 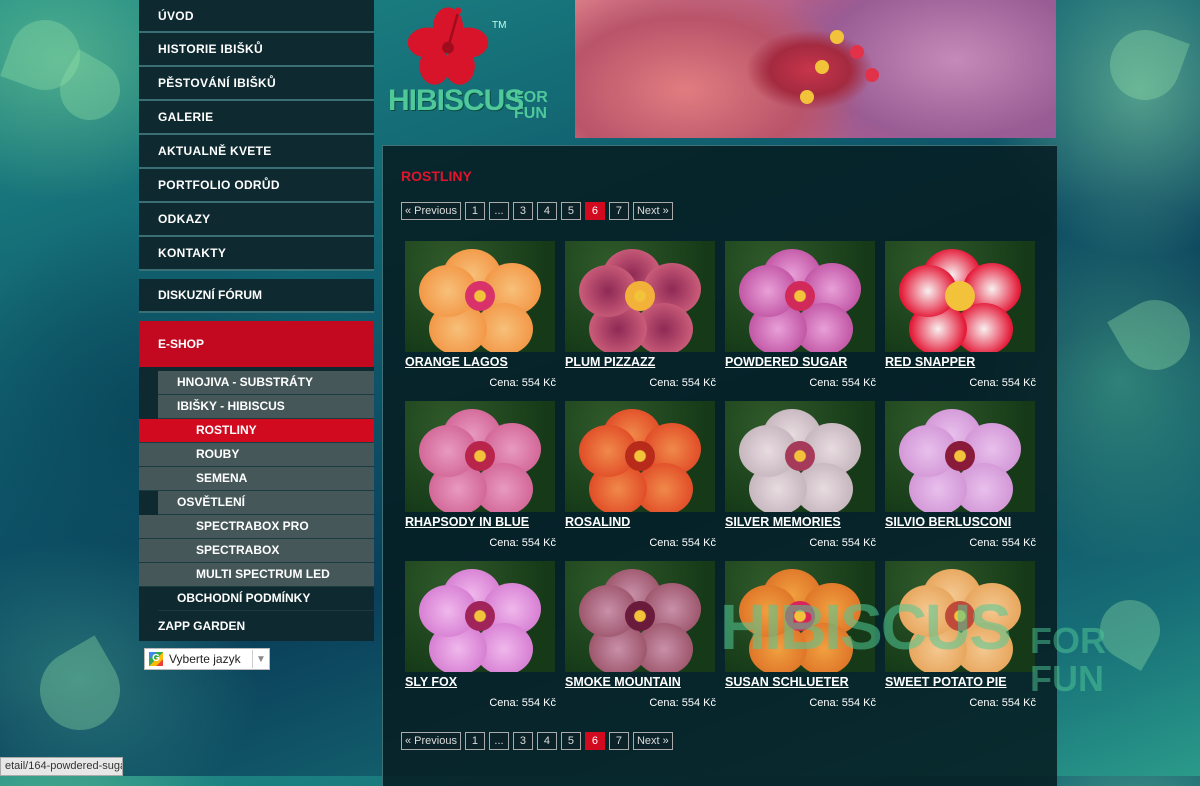 What do you see at coordinates (256, 186) in the screenshot?
I see `nav-item-portfolio: PORTFOLIO ODRŮD` at bounding box center [256, 186].